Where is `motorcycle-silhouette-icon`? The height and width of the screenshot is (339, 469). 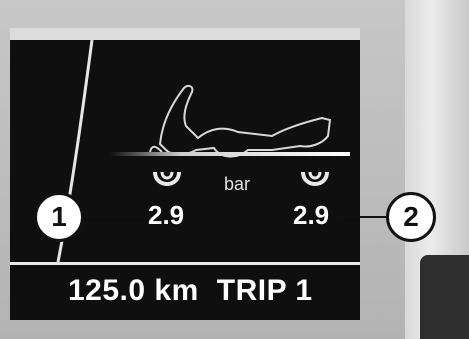 motorcycle-silhouette-icon is located at coordinates (240, 121).